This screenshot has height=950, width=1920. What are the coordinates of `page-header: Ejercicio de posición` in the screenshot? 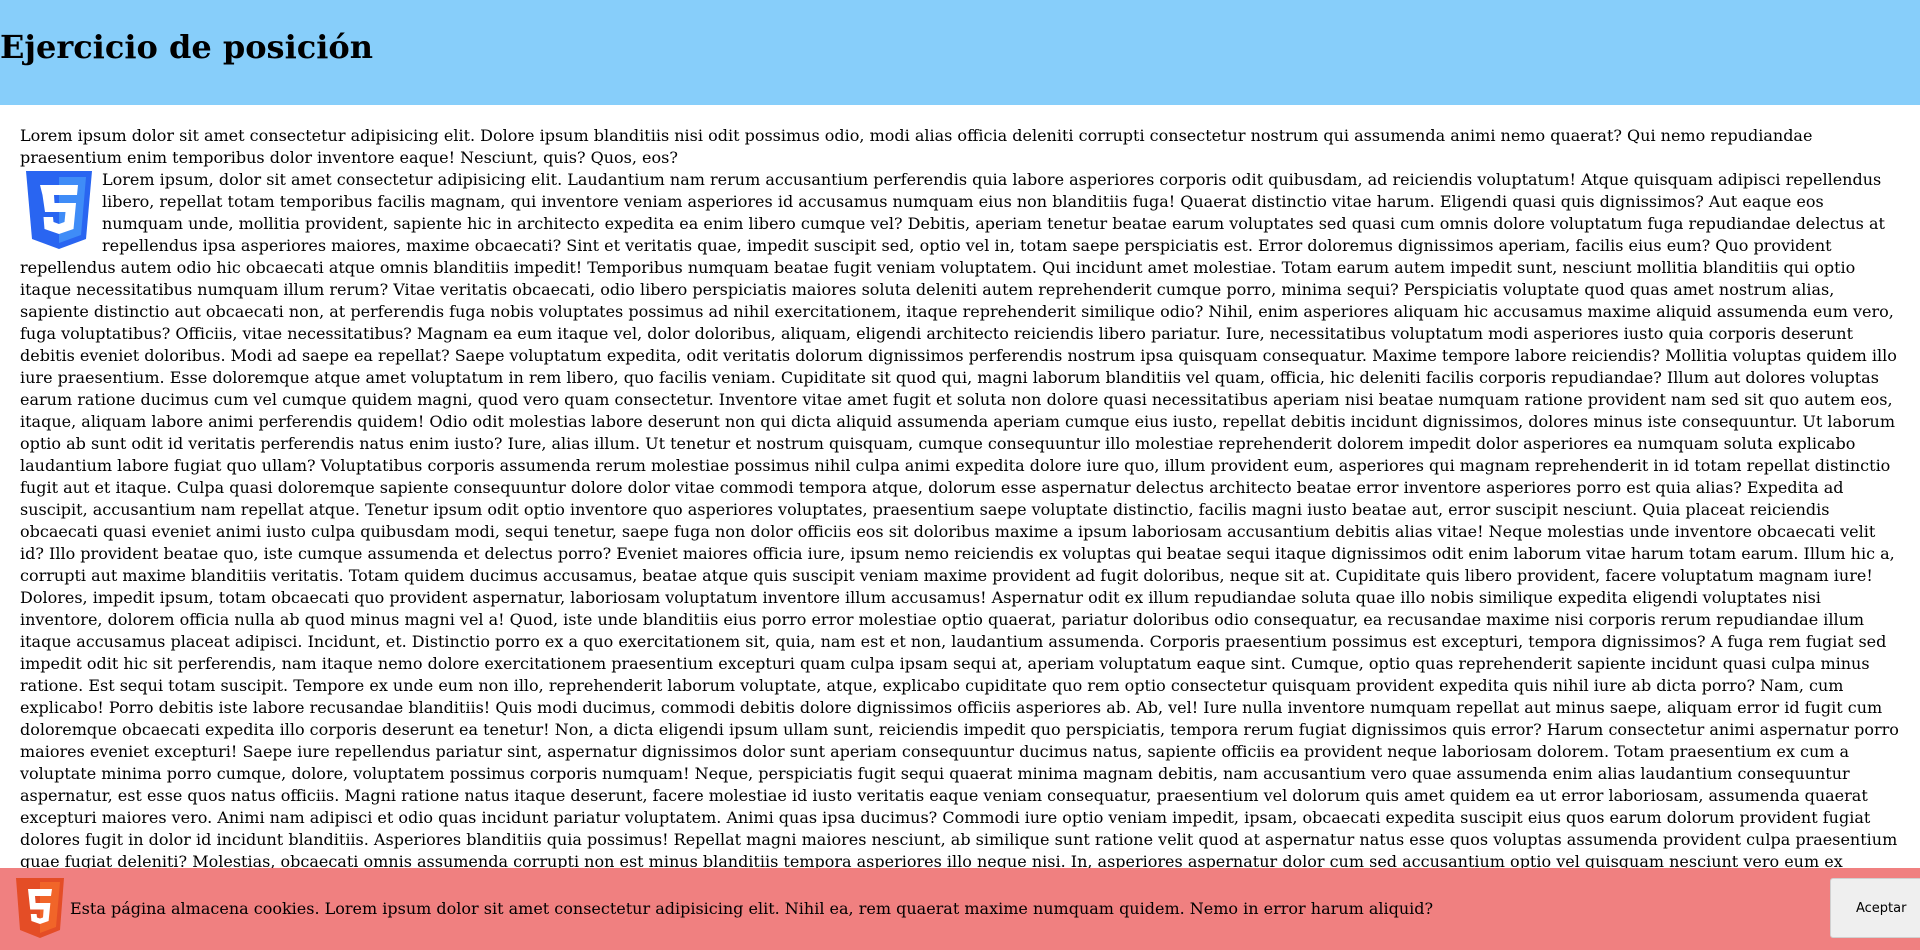 It's located at (960, 52).